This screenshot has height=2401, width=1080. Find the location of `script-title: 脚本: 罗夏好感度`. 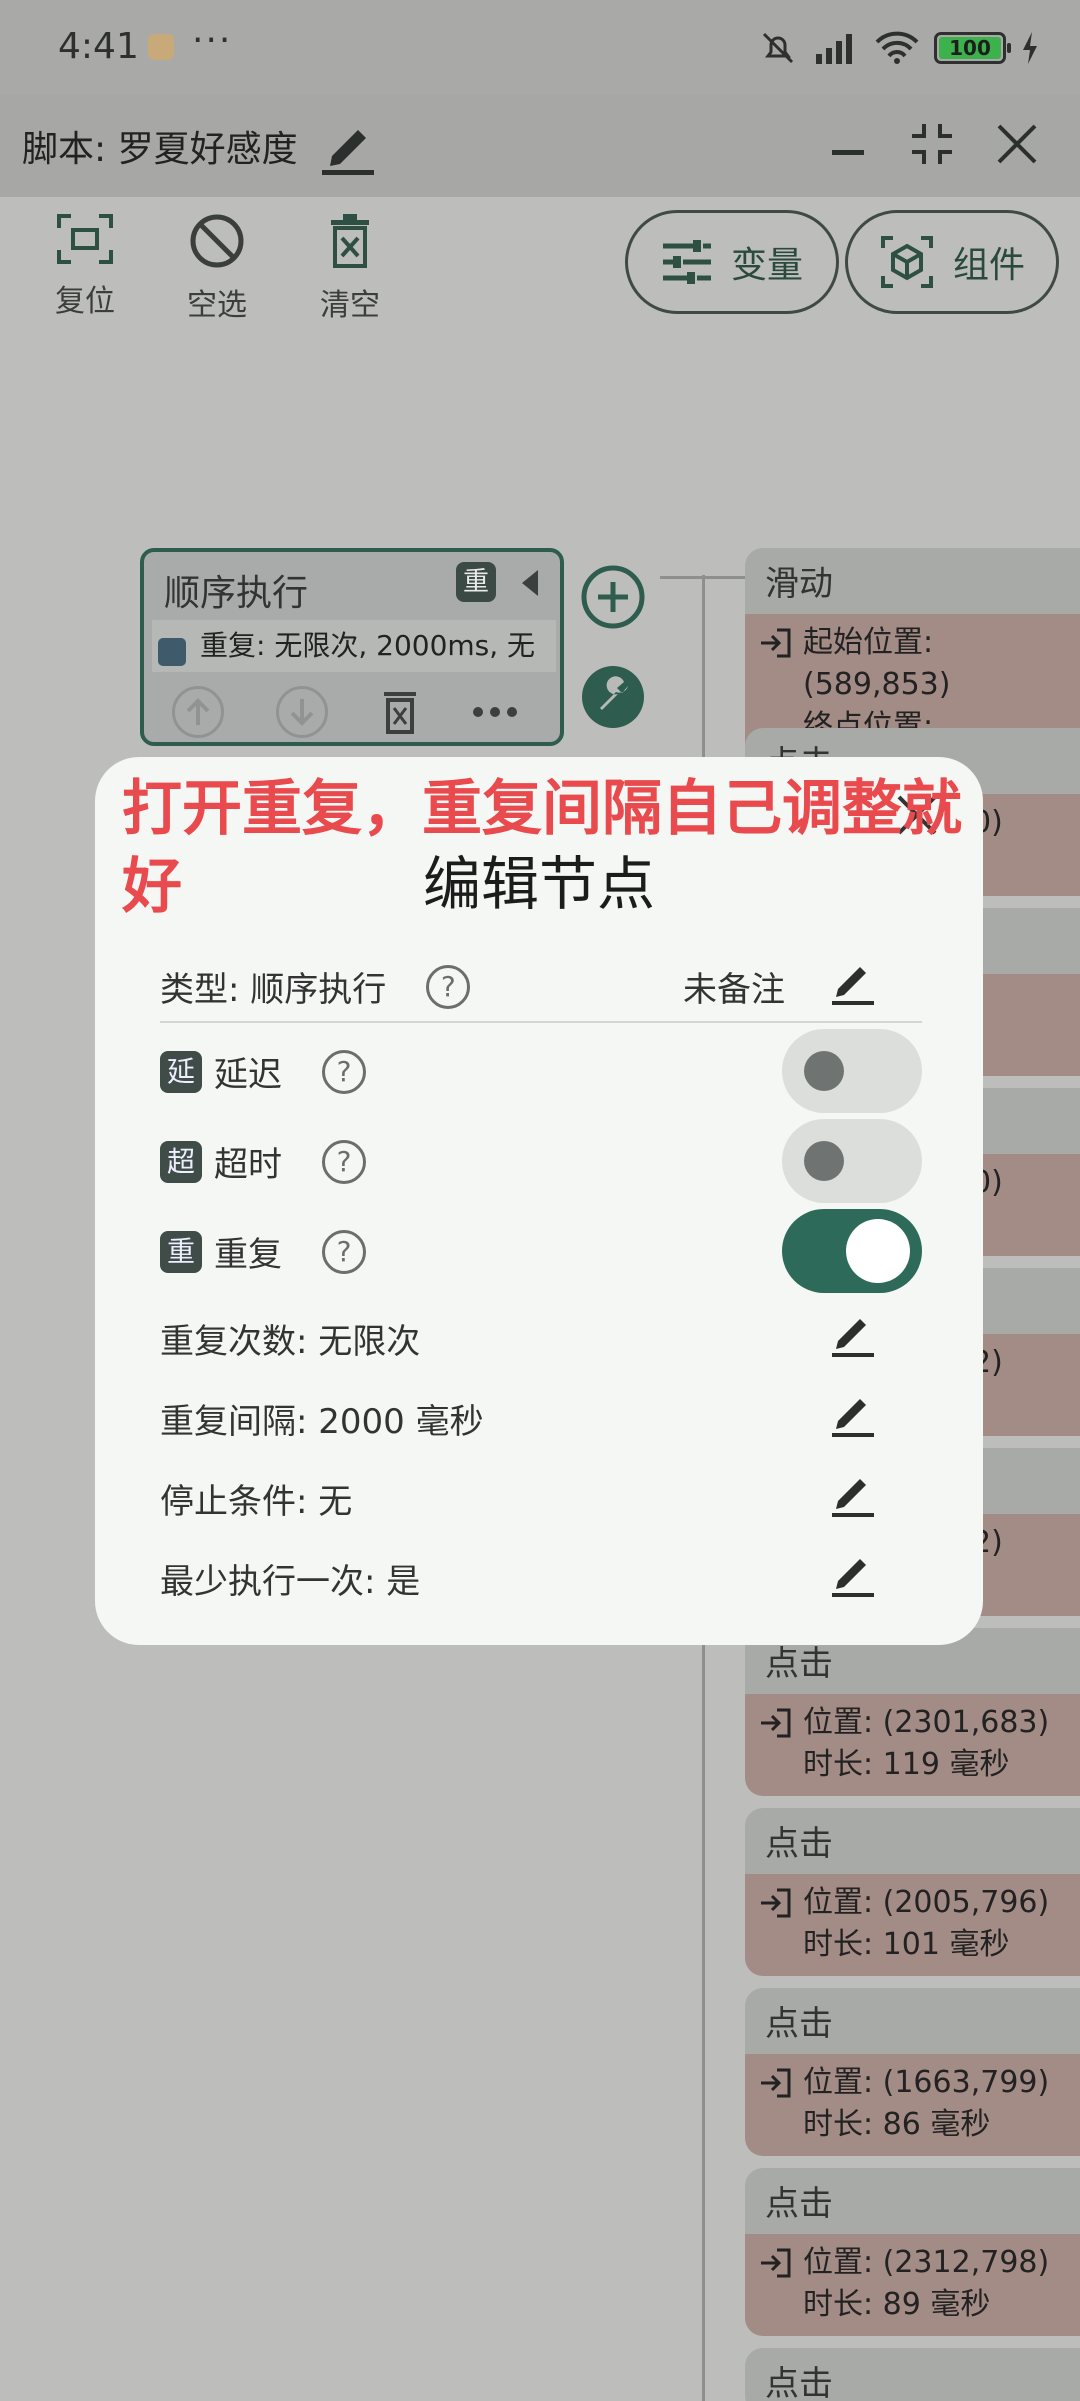

script-title: 脚本: 罗夏好感度 is located at coordinates (160, 149).